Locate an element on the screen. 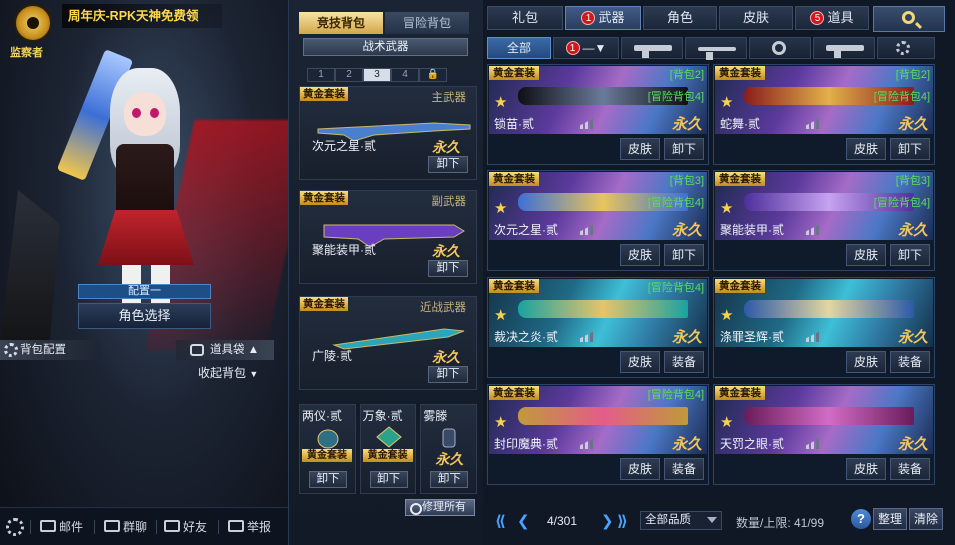  next-page-icon: ❯ is located at coordinates (607, 521).